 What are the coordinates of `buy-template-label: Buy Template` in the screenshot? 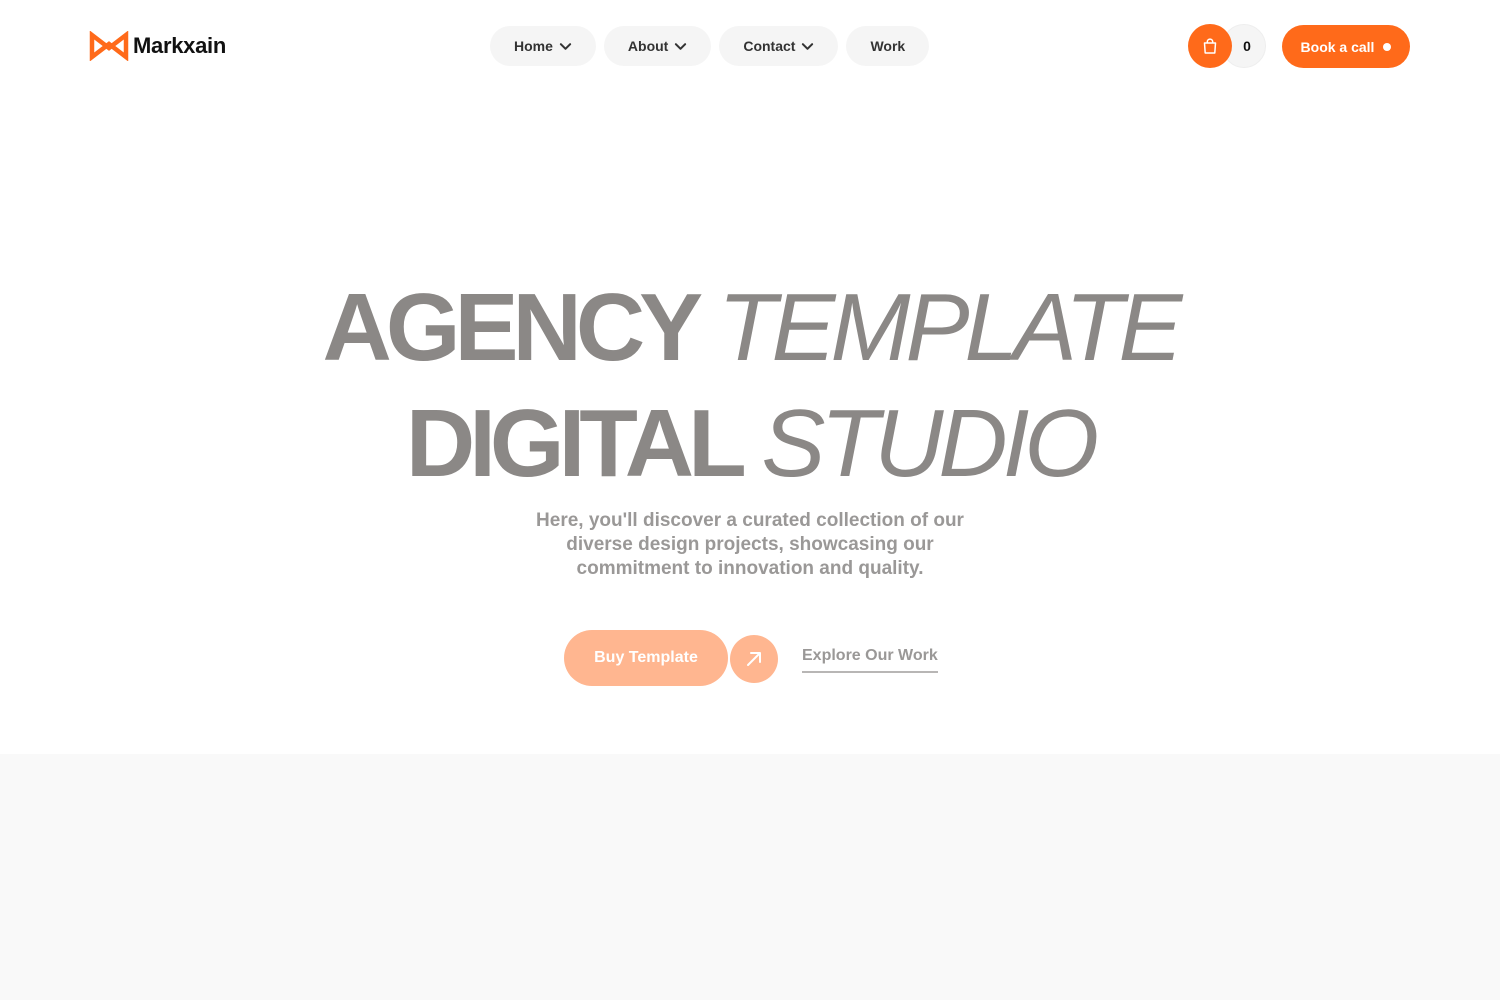 It's located at (646, 657).